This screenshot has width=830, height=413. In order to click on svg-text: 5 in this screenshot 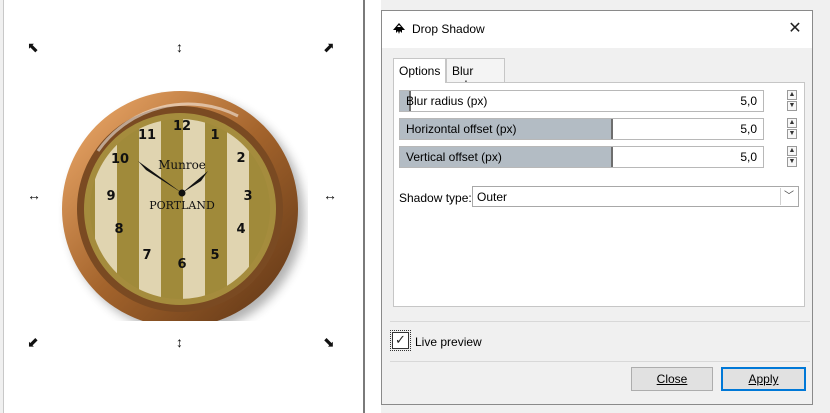, I will do `click(214, 255)`.